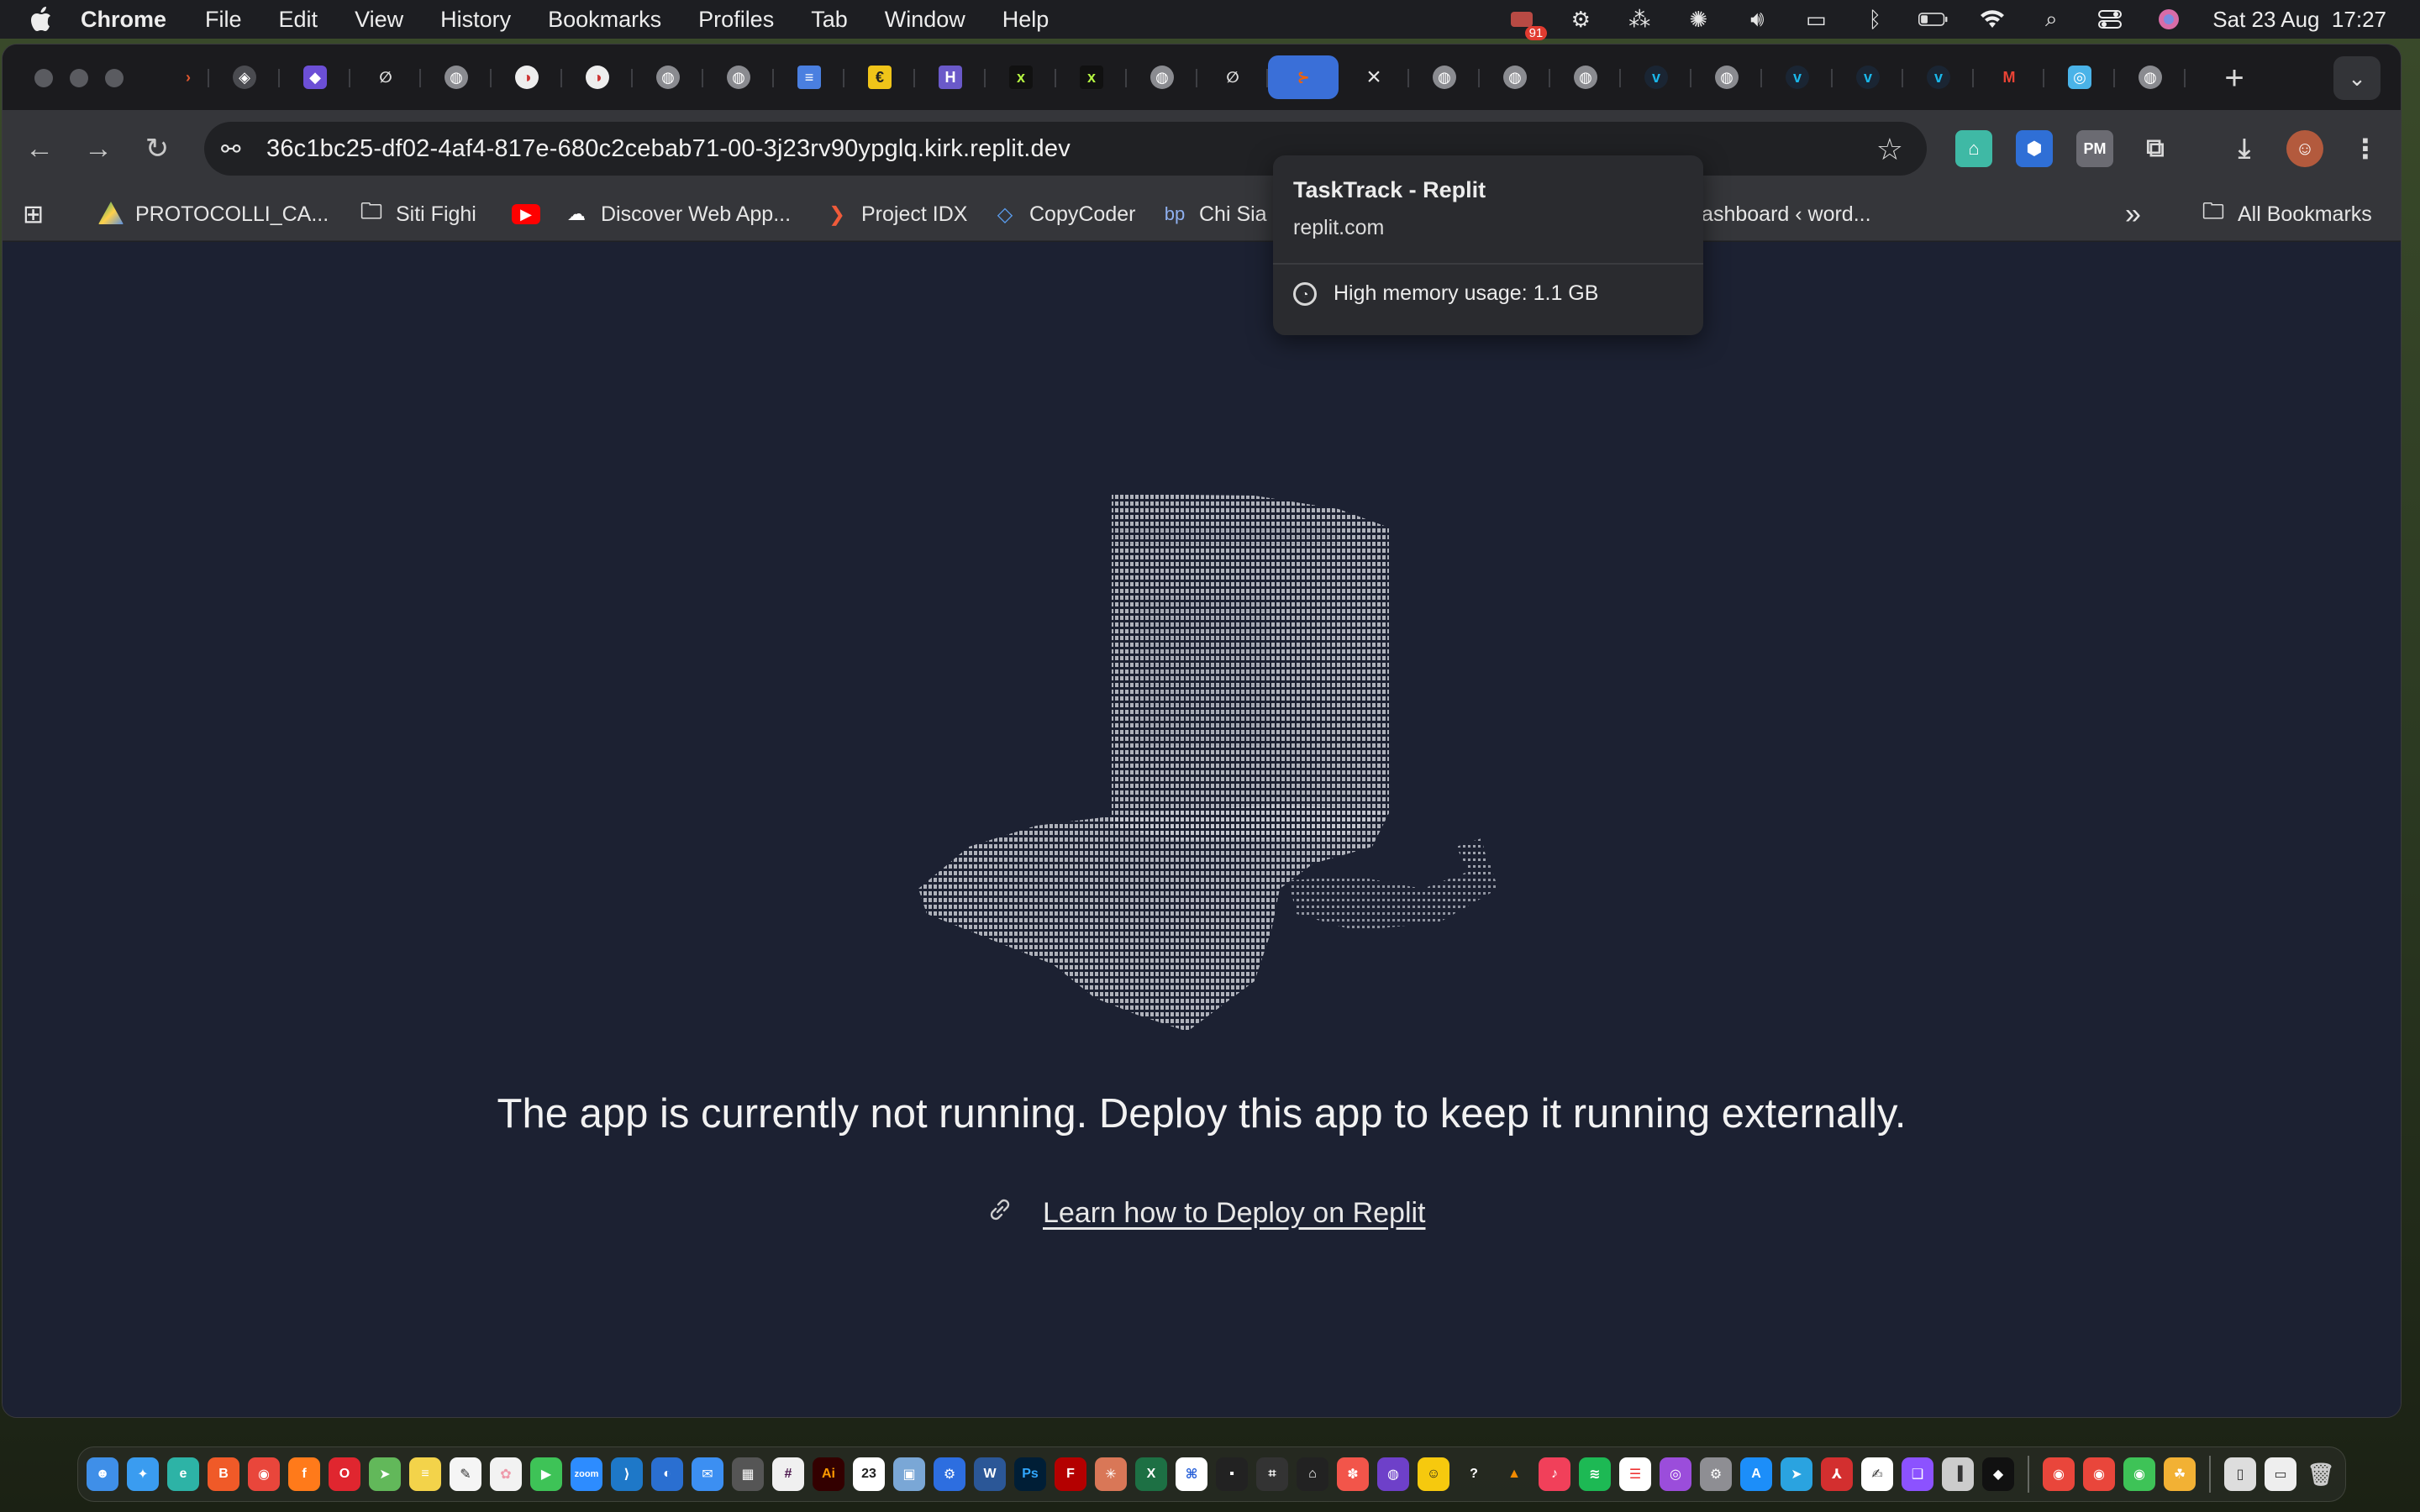 The image size is (2420, 1512). Describe the element at coordinates (909, 1474) in the screenshot. I see `preview-icon: ▣` at that location.